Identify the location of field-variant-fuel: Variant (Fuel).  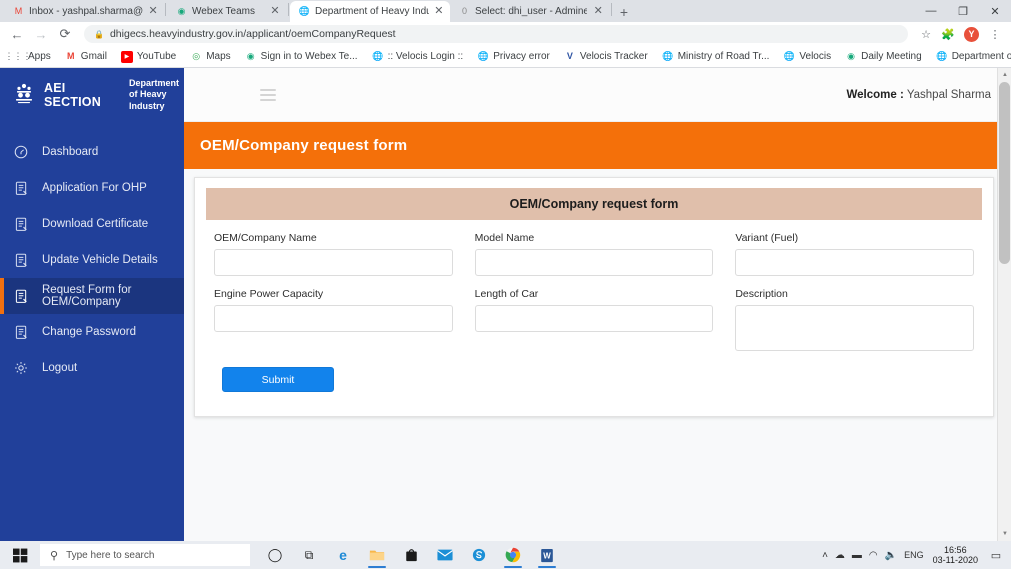
(855, 254).